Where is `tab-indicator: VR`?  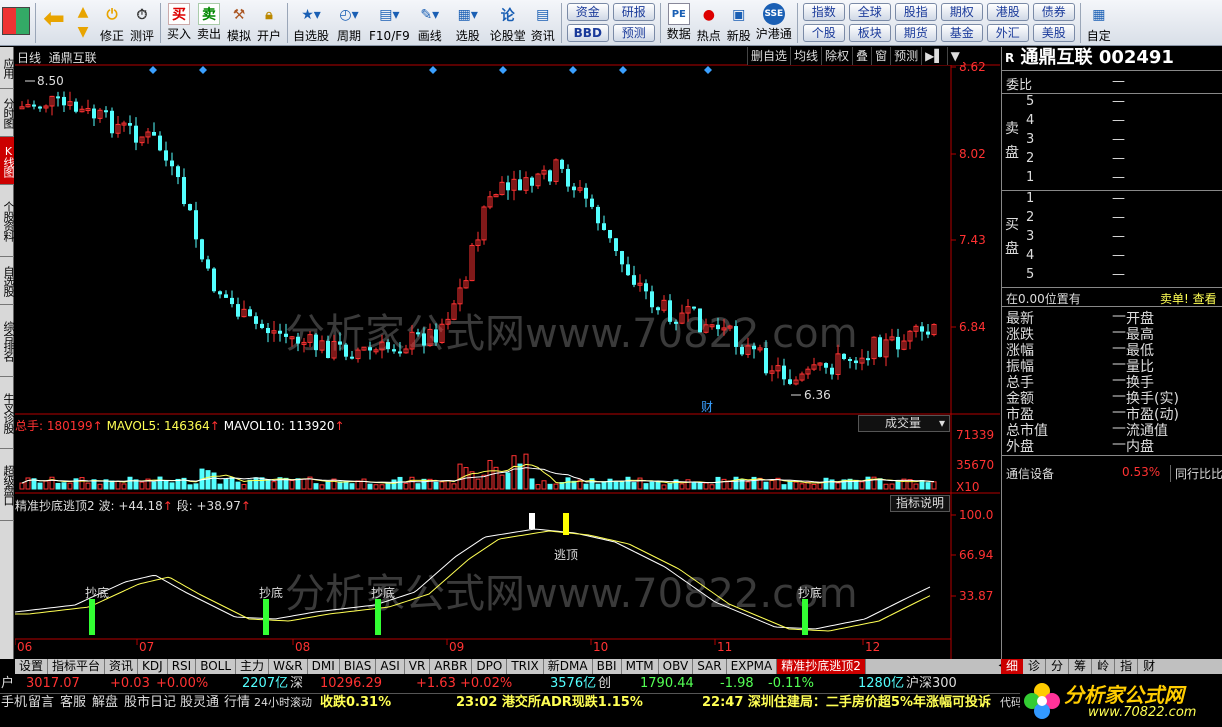 tab-indicator: VR is located at coordinates (417, 666).